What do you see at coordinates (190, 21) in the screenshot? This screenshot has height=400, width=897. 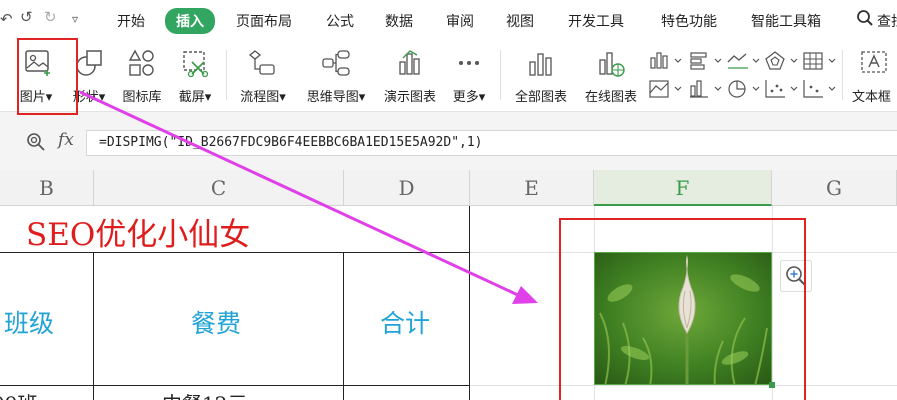 I see `menu-insert: 插入` at bounding box center [190, 21].